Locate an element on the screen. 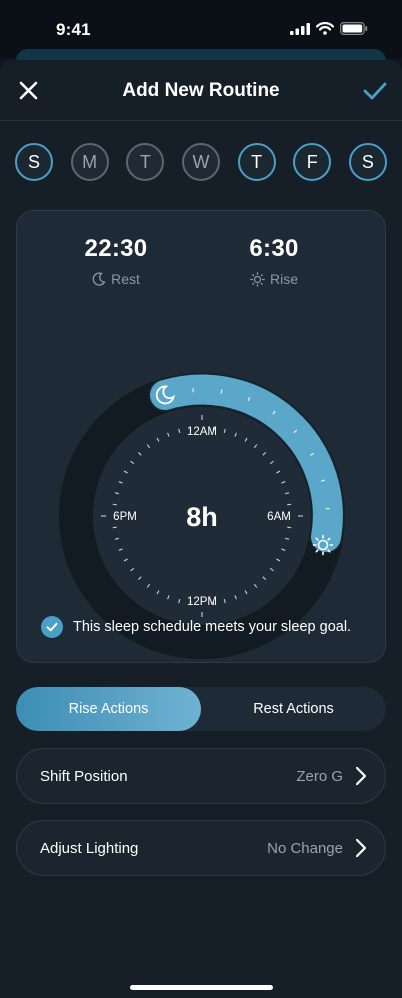 This screenshot has height=998, width=402. day-sunday: S is located at coordinates (34, 162).